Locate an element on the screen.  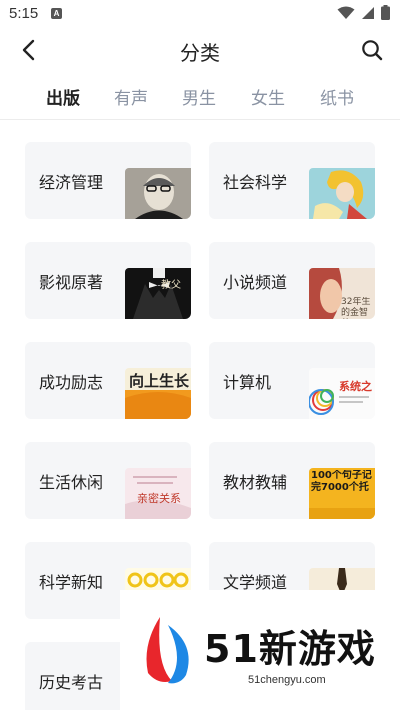
category-label: 历史考古 is located at coordinates (71, 682).